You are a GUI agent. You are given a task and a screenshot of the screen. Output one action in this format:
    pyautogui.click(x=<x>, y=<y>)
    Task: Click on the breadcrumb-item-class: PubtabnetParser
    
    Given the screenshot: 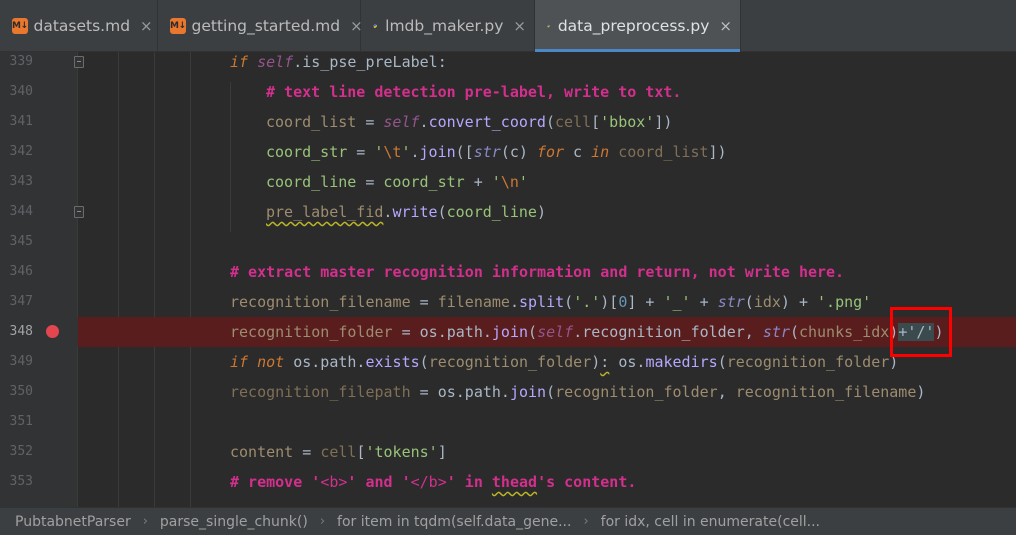 What is the action you would take?
    pyautogui.click(x=73, y=522)
    